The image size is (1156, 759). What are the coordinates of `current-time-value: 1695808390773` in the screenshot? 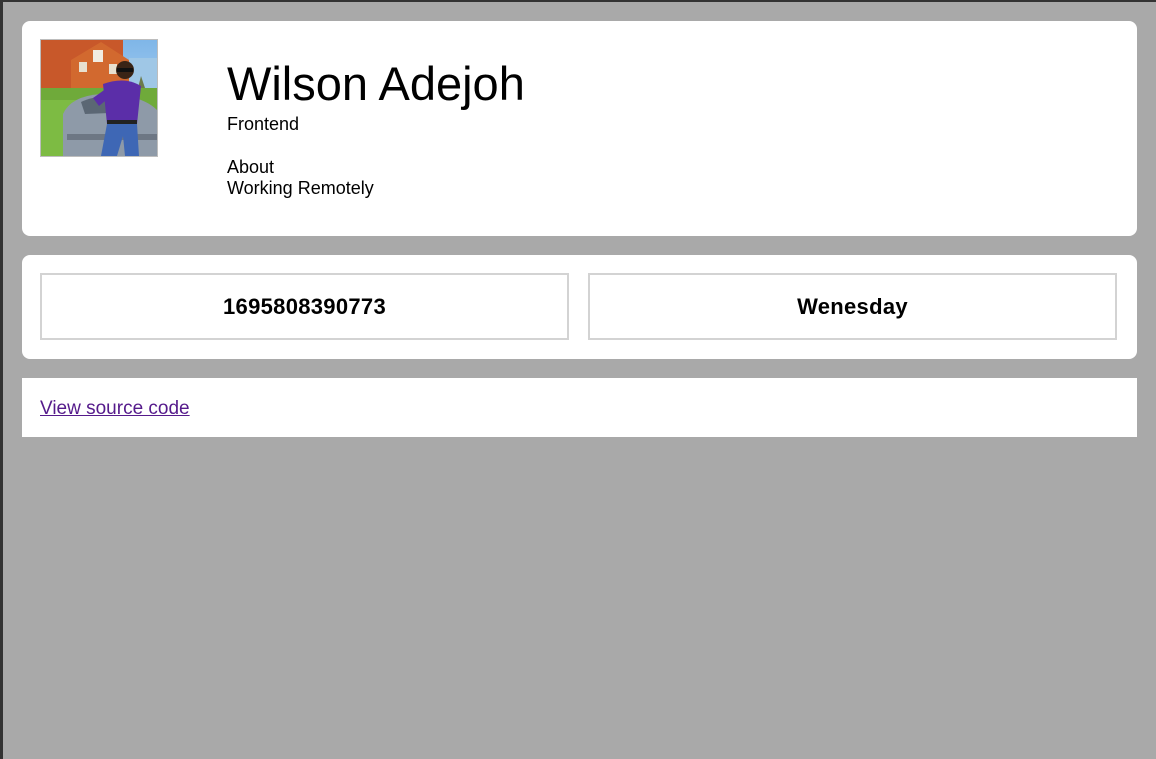 It's located at (304, 306).